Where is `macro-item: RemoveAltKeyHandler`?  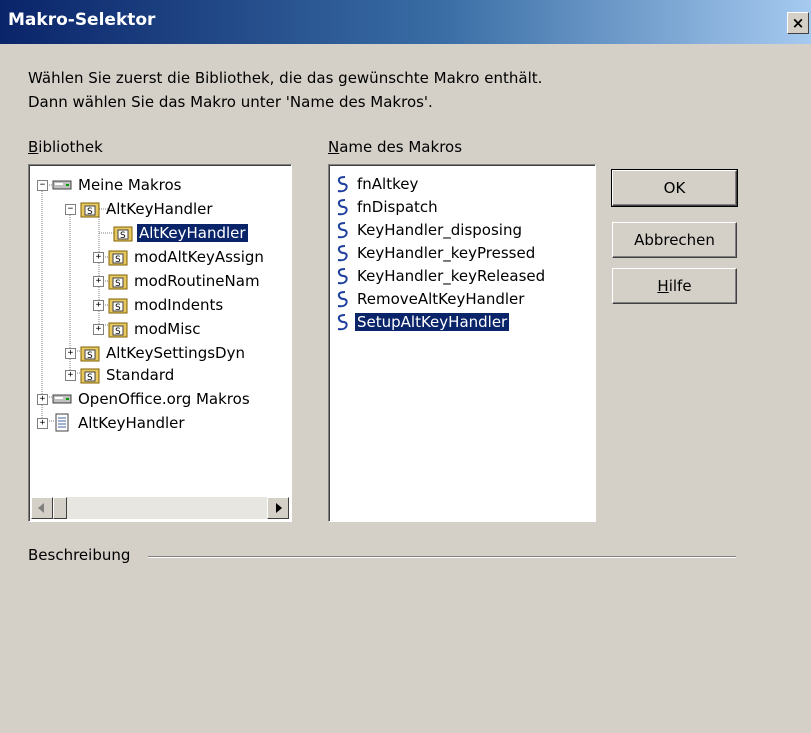
macro-item: RemoveAltKeyHandler is located at coordinates (430, 298).